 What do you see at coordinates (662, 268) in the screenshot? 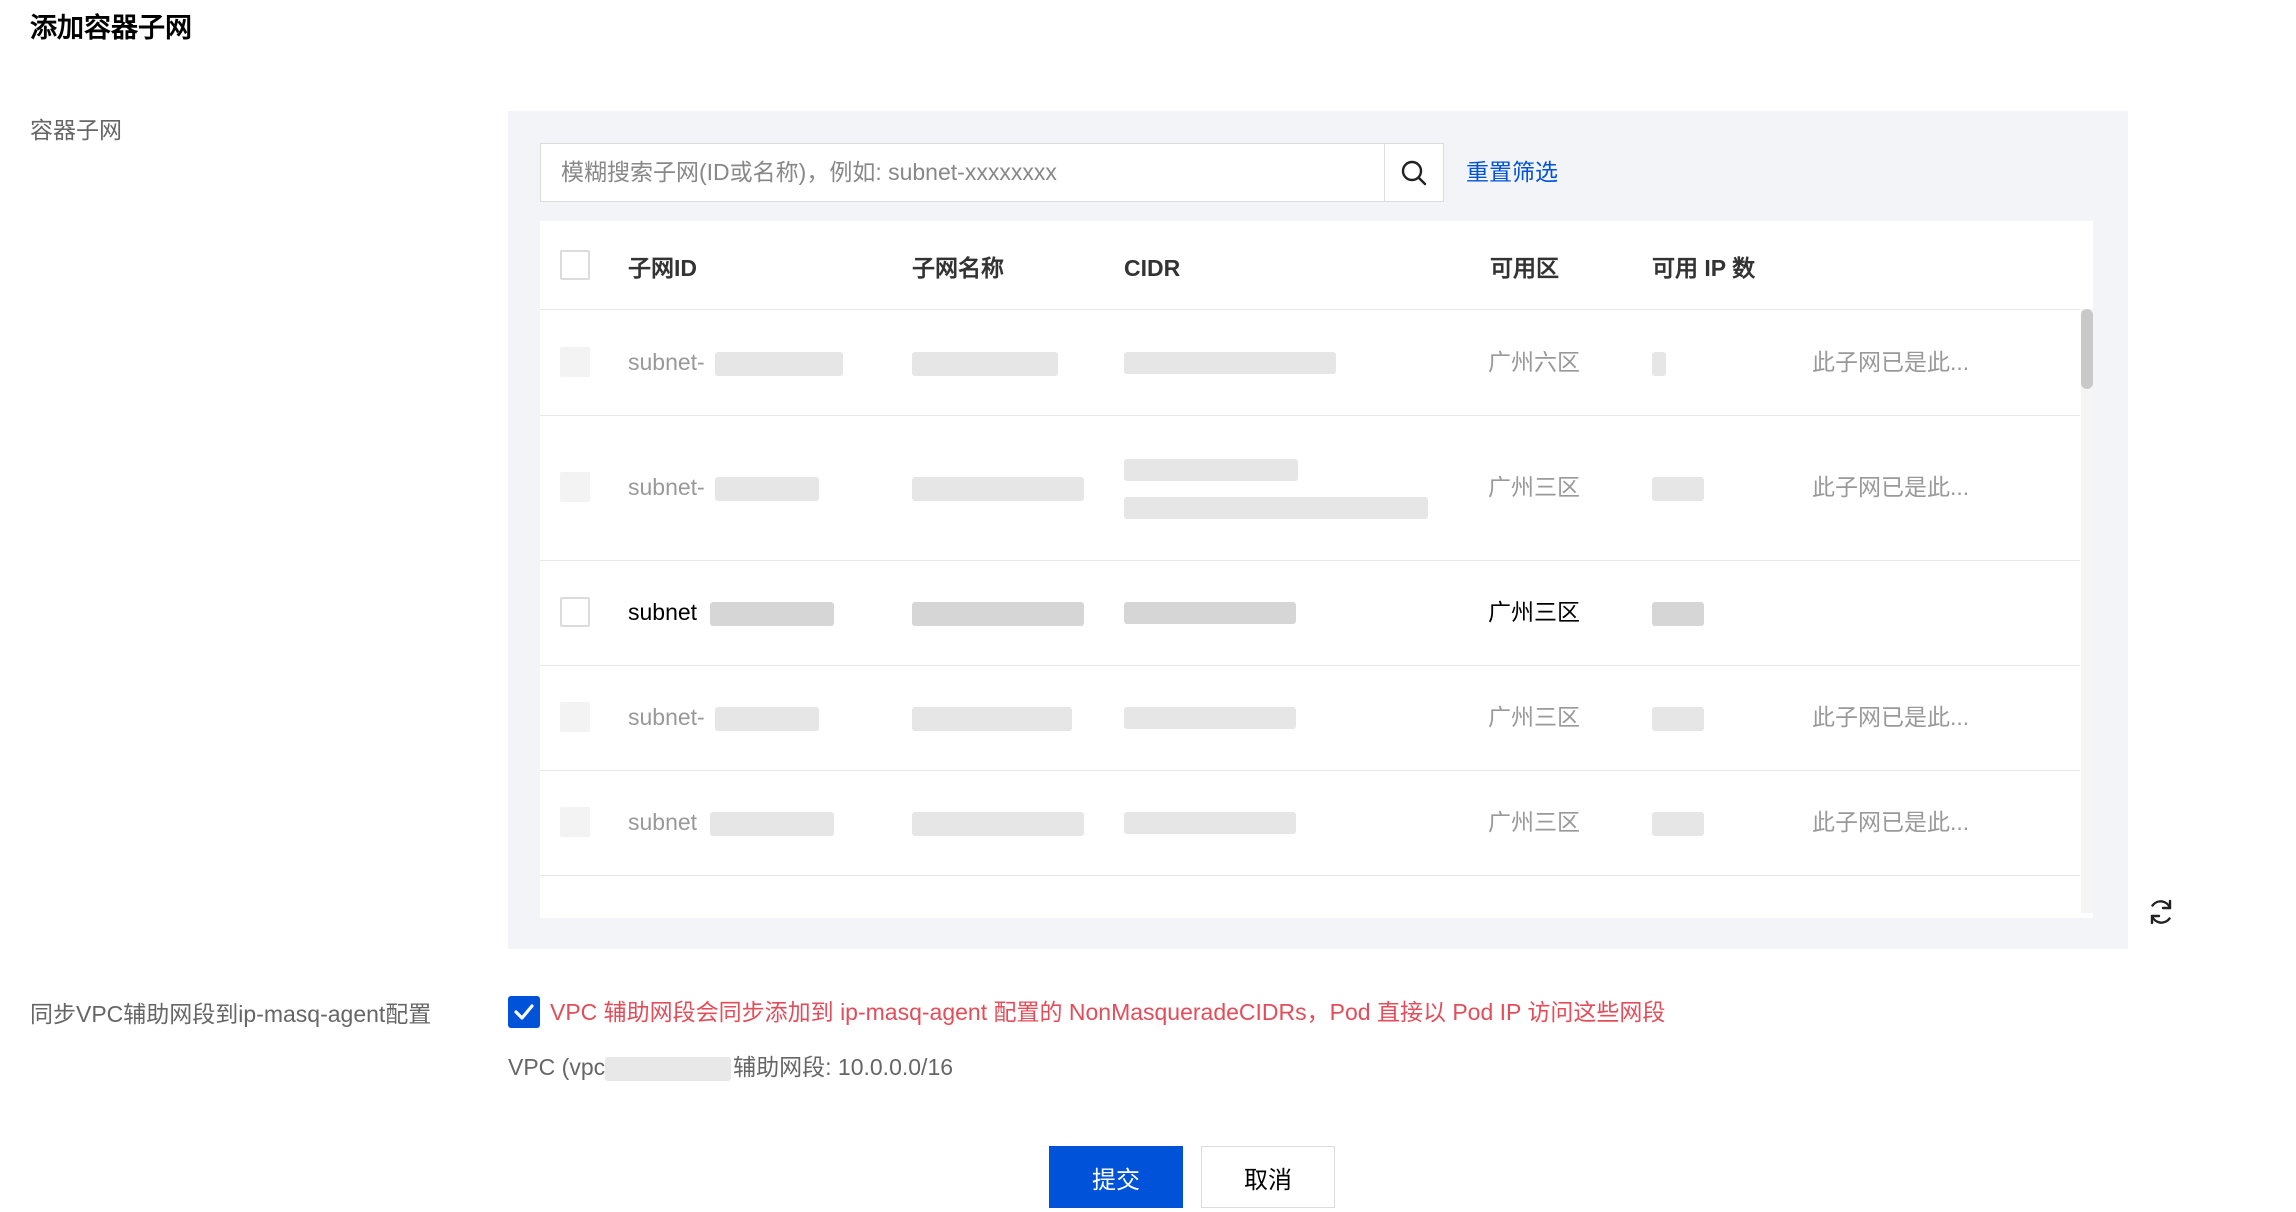
I see `column-header-subnet-id: 子网ID` at bounding box center [662, 268].